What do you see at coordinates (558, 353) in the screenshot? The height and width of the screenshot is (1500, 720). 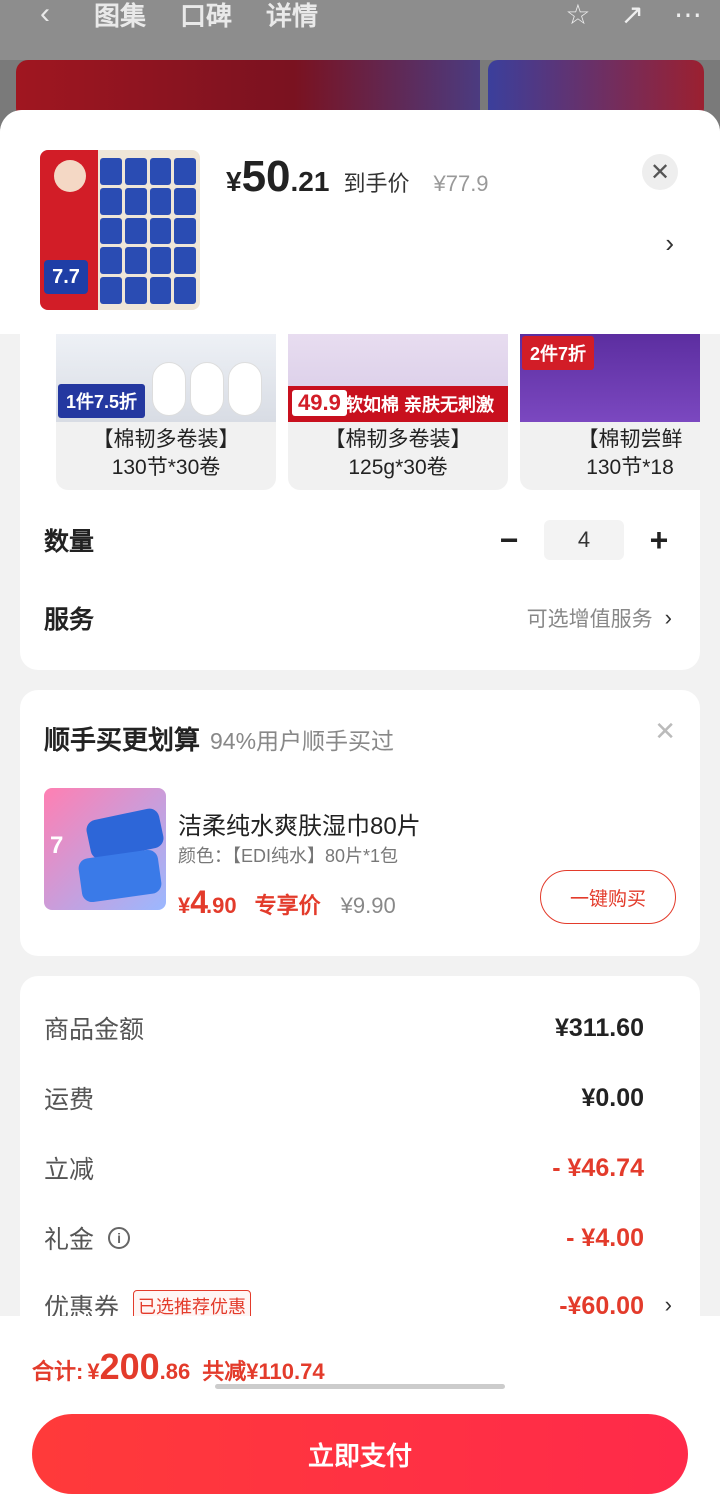 I see `variant-tag: 2件7折` at bounding box center [558, 353].